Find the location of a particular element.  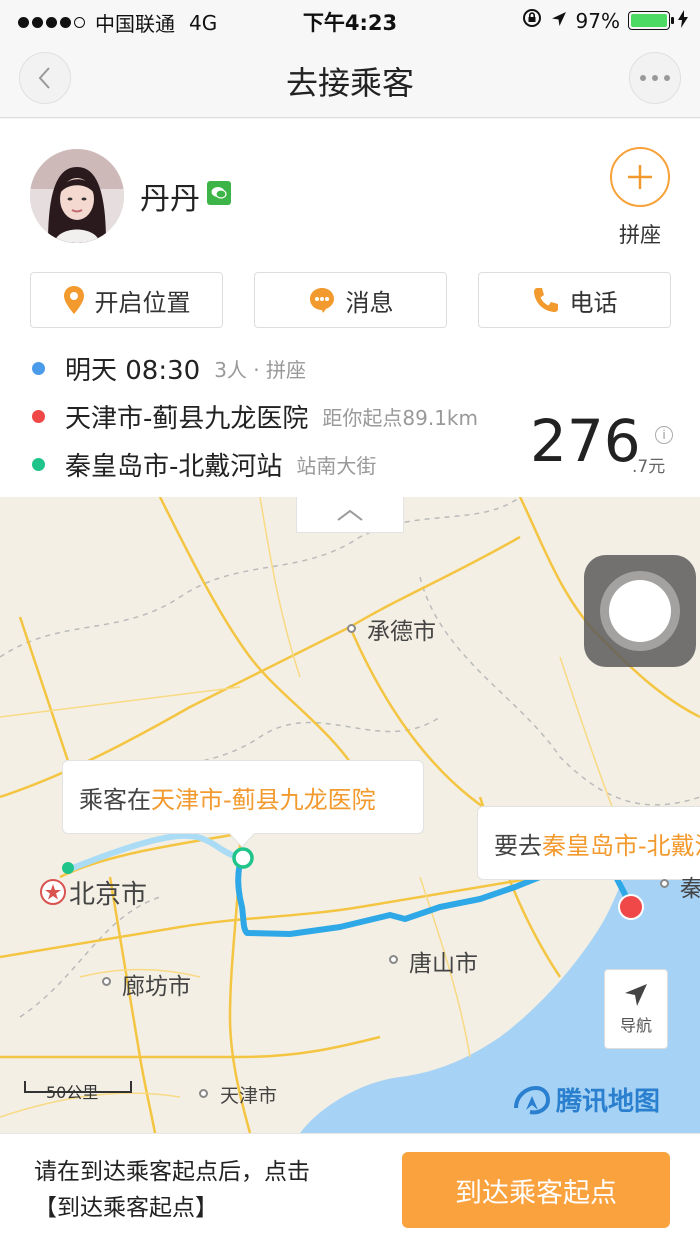

destination-place: 秦皇岛市-北戴河站 is located at coordinates (621, 845).